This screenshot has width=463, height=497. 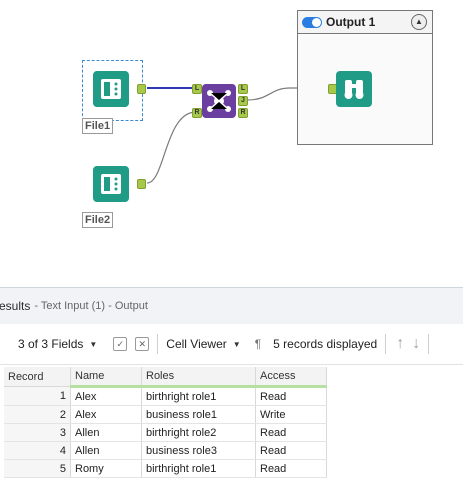 What do you see at coordinates (98, 220) in the screenshot?
I see `file2-label: File2` at bounding box center [98, 220].